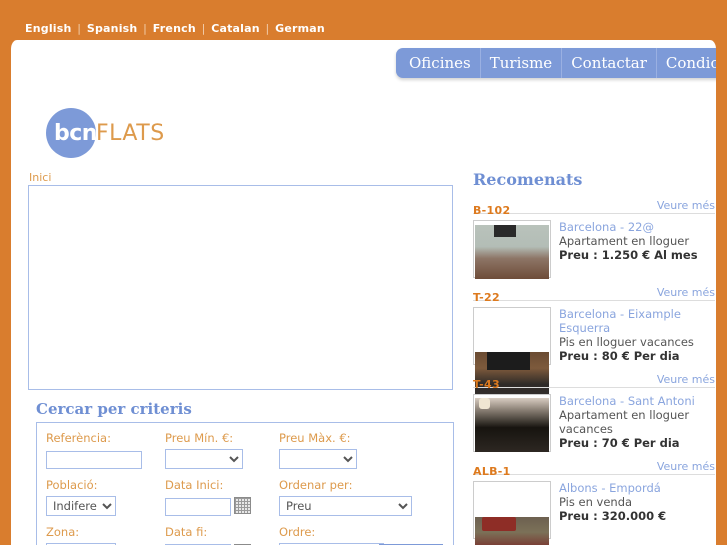  I want to click on field-data-inici: Data Inici:, so click(220, 497).